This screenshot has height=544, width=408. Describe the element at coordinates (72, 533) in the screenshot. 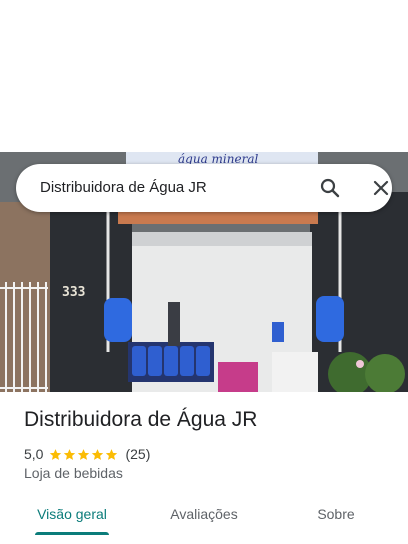

I see `active-tab-indicator` at that location.